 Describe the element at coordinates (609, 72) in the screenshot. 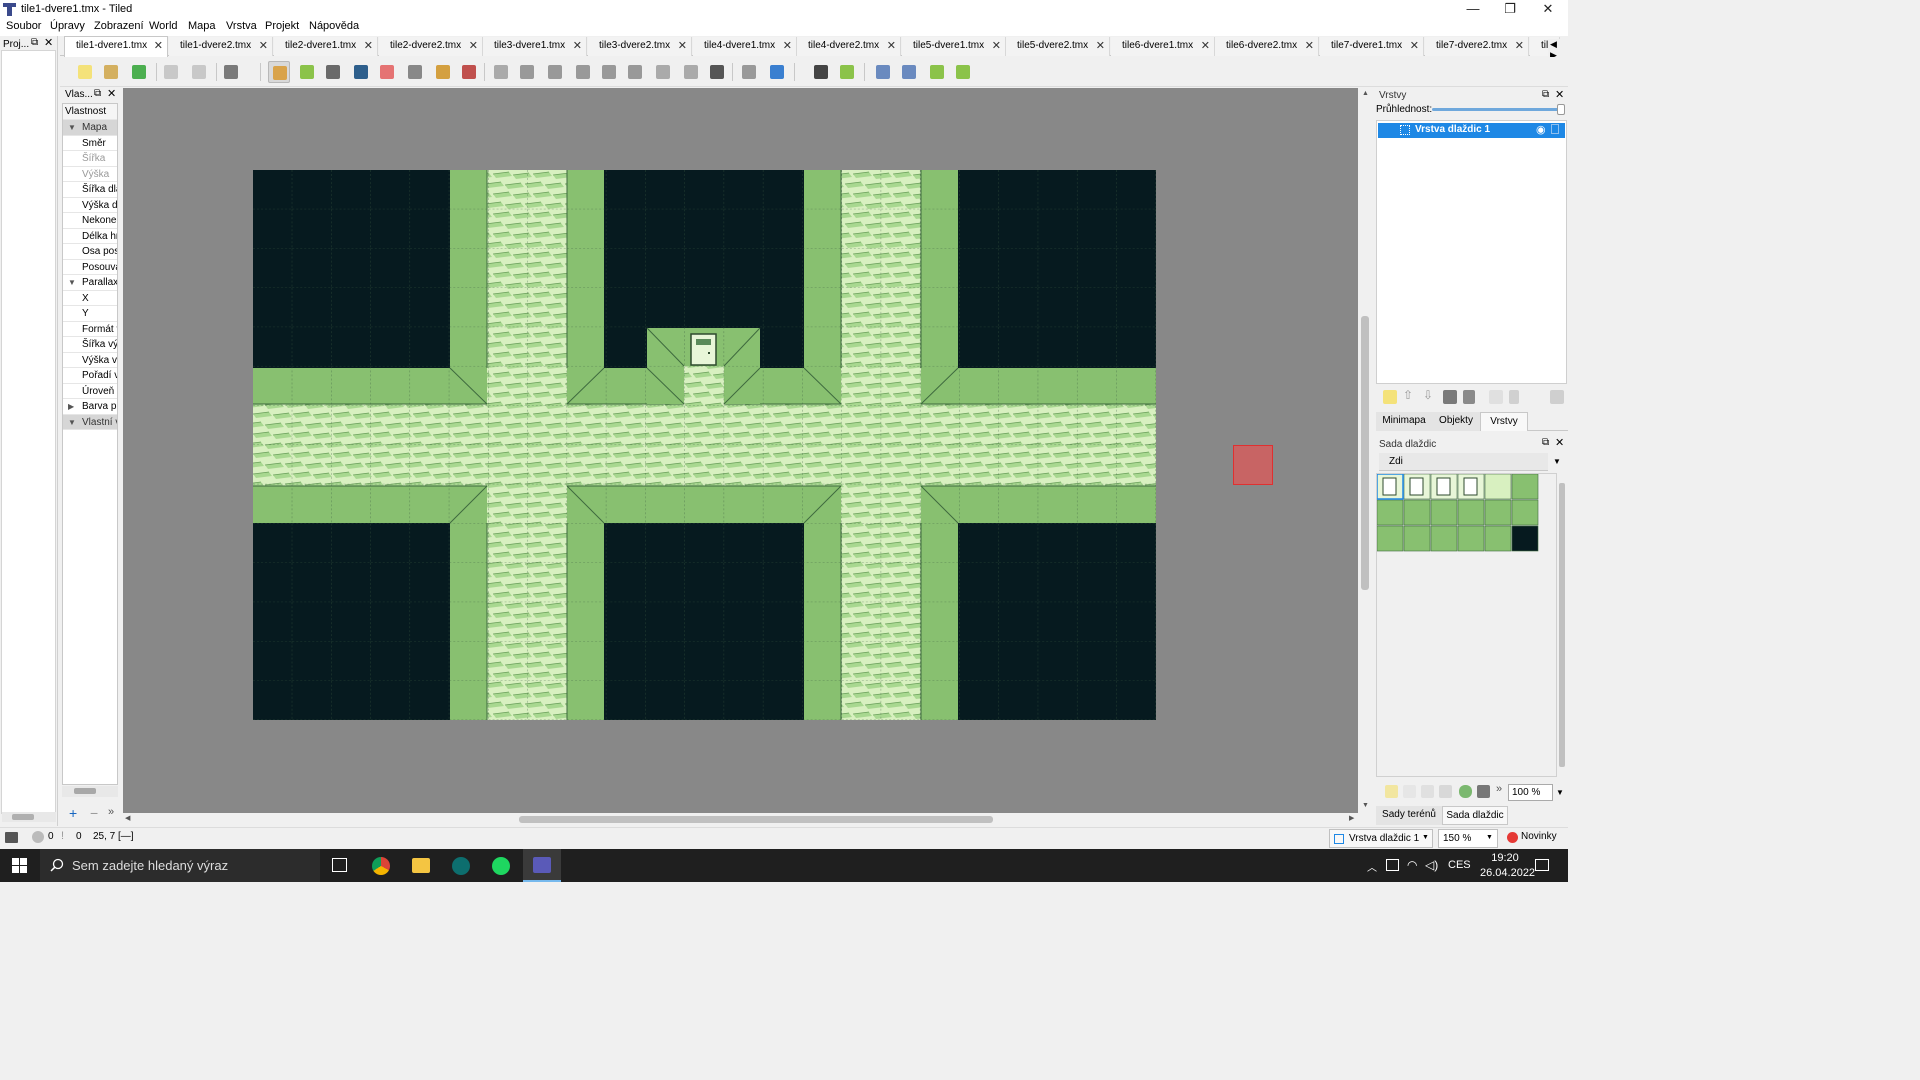

I see `insert-ellipse-button` at that location.